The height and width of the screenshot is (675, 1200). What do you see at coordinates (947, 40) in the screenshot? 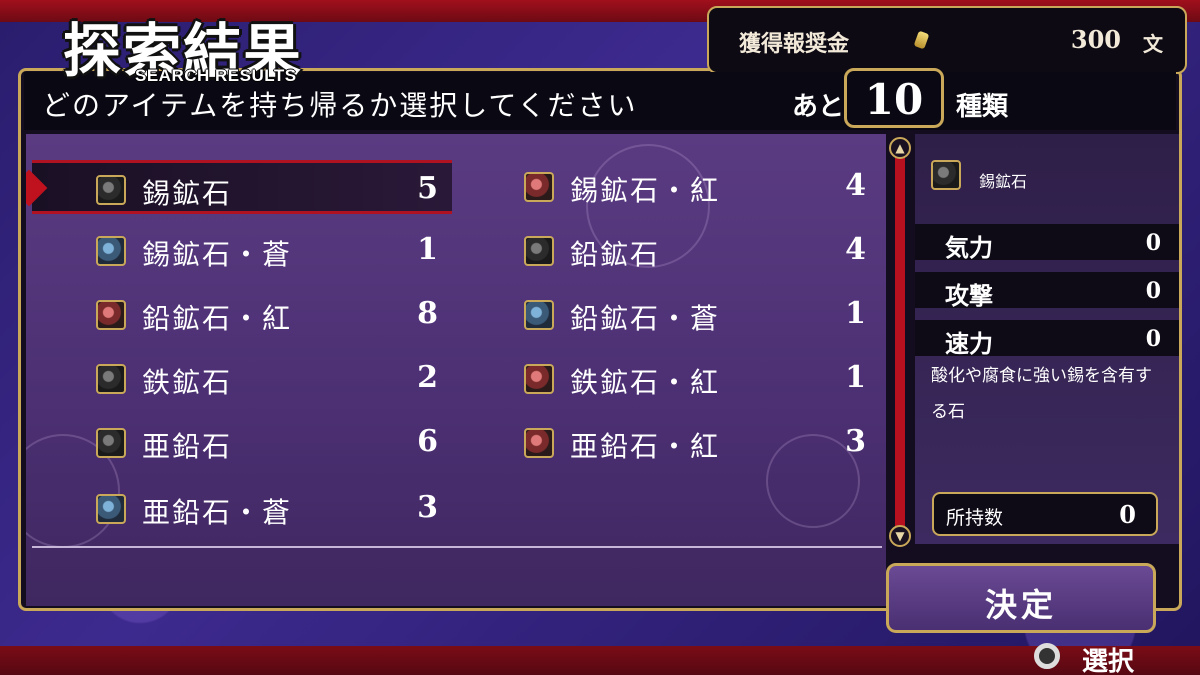
I see `reward-box: 獲得報奨金 300 文` at bounding box center [947, 40].